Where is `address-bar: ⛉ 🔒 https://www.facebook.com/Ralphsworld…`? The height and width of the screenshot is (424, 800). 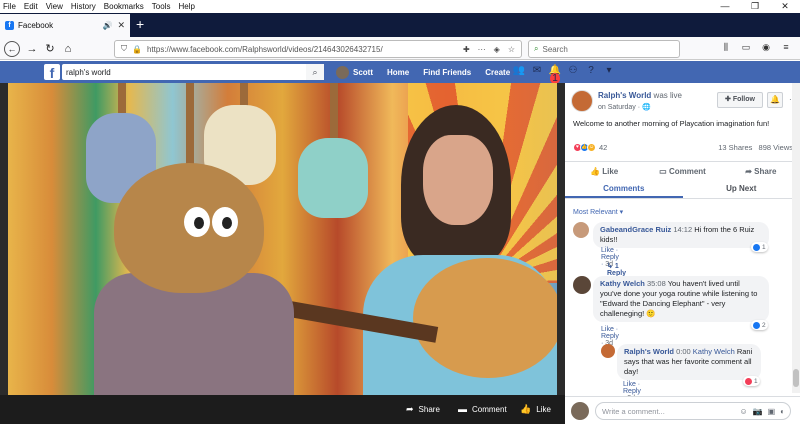
address-bar: ⛉ 🔒 https://www.facebook.com/Ralphsworld… is located at coordinates (318, 49).